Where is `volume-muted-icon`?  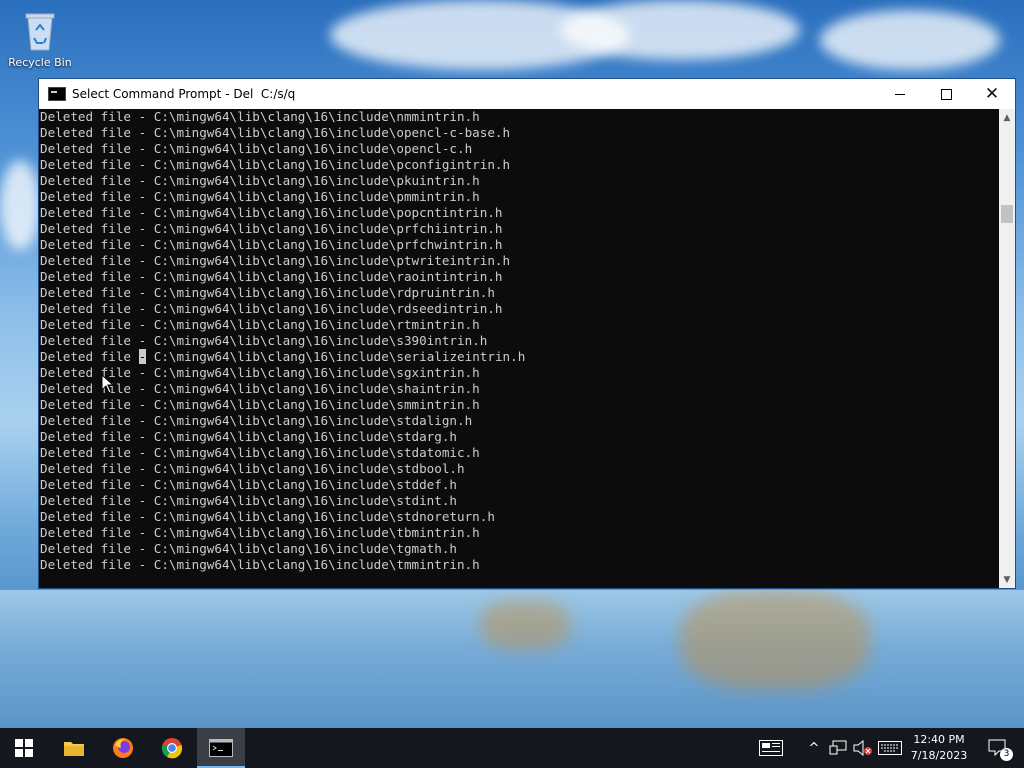
volume-muted-icon is located at coordinates (862, 748).